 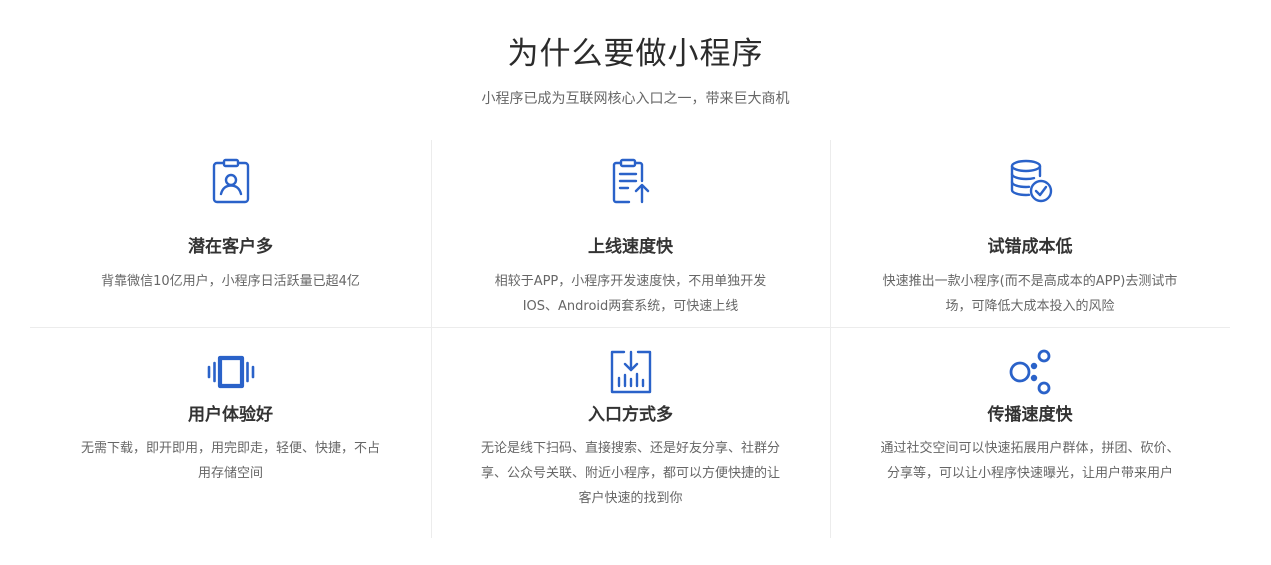 I want to click on feature-title: 试错成本低, so click(x=1030, y=247).